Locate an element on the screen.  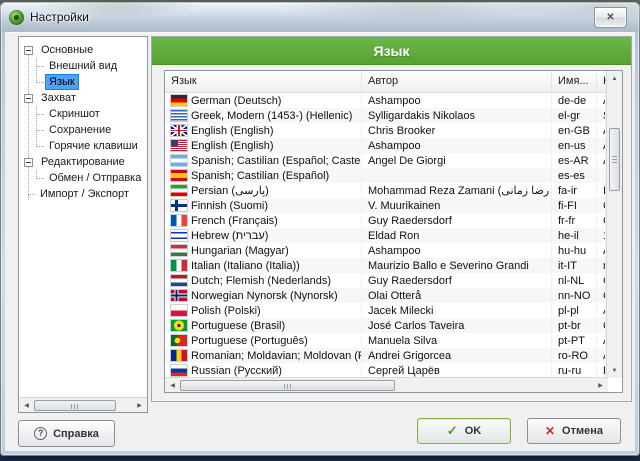
tree-item-1: Внешний вид is located at coordinates (83, 66).